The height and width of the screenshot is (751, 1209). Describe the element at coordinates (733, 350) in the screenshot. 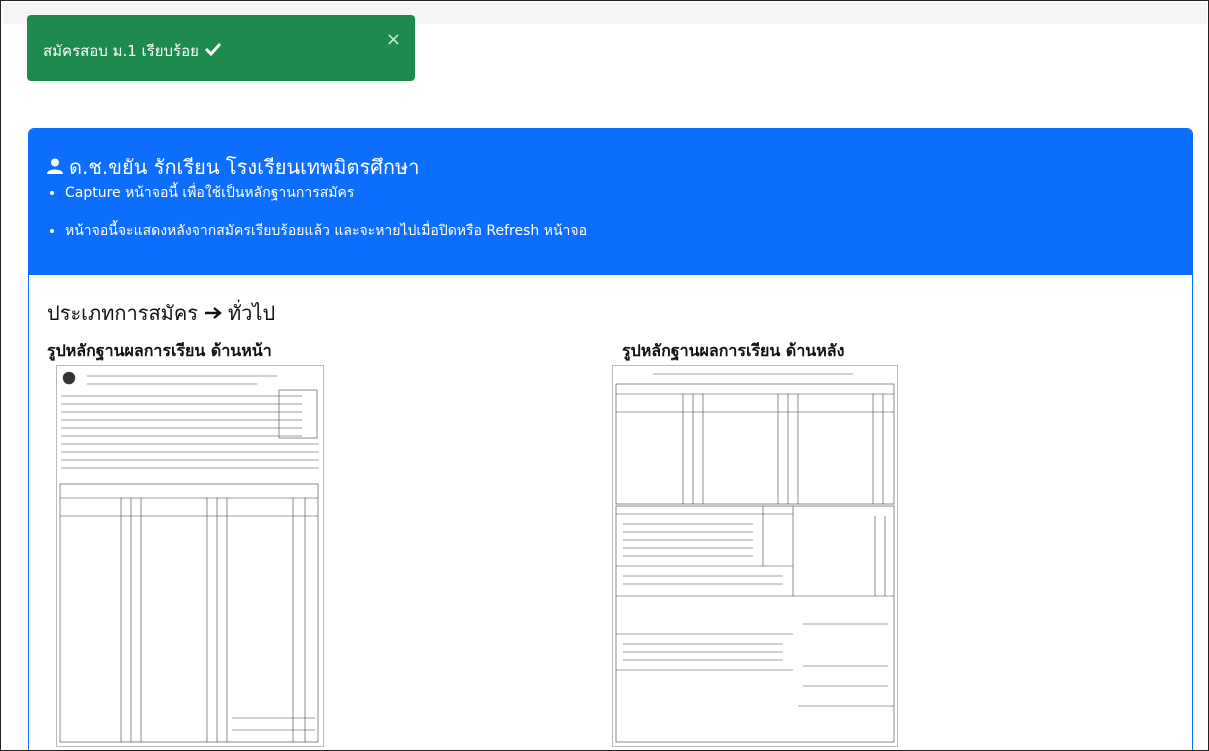

I see `back-caption: รูปหลักฐานผลการเรียน ด้านหลัง` at that location.